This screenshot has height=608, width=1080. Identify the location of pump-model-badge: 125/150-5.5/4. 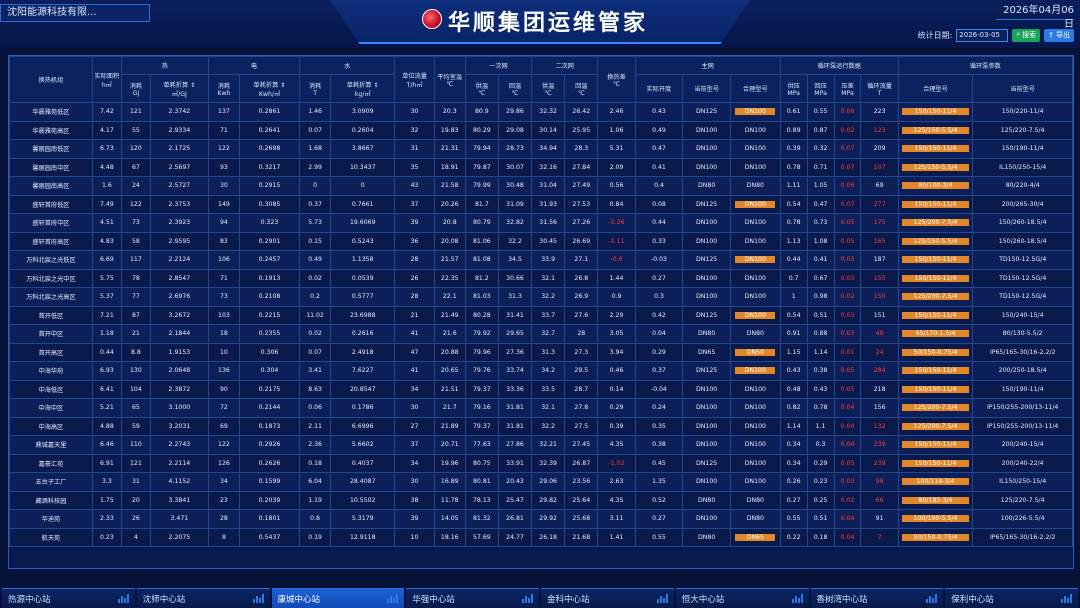
(935, 130).